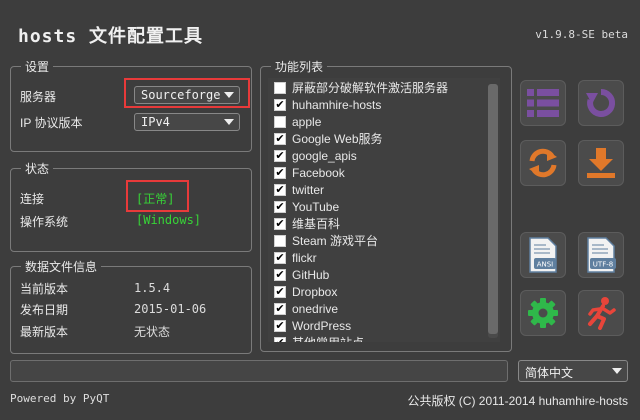 This screenshot has width=640, height=420. I want to click on function-list-item: ✔ flickr, so click(295, 257).